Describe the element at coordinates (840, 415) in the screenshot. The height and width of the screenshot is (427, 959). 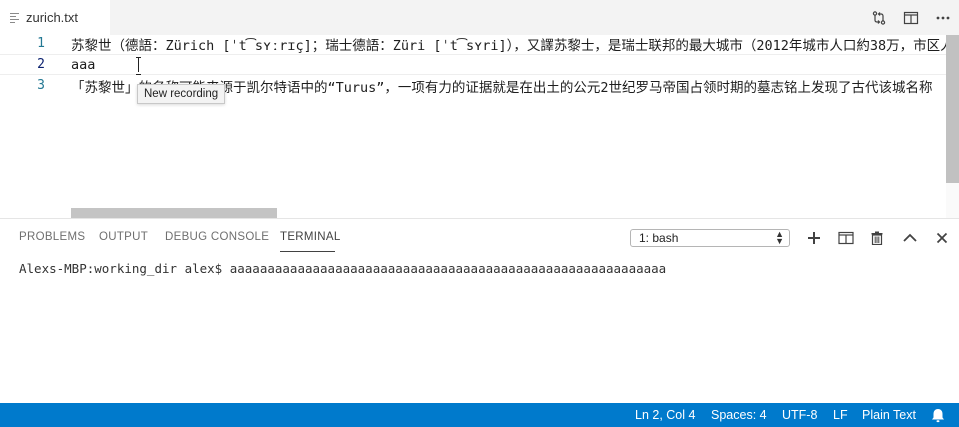
I see `status-eol: LF` at that location.